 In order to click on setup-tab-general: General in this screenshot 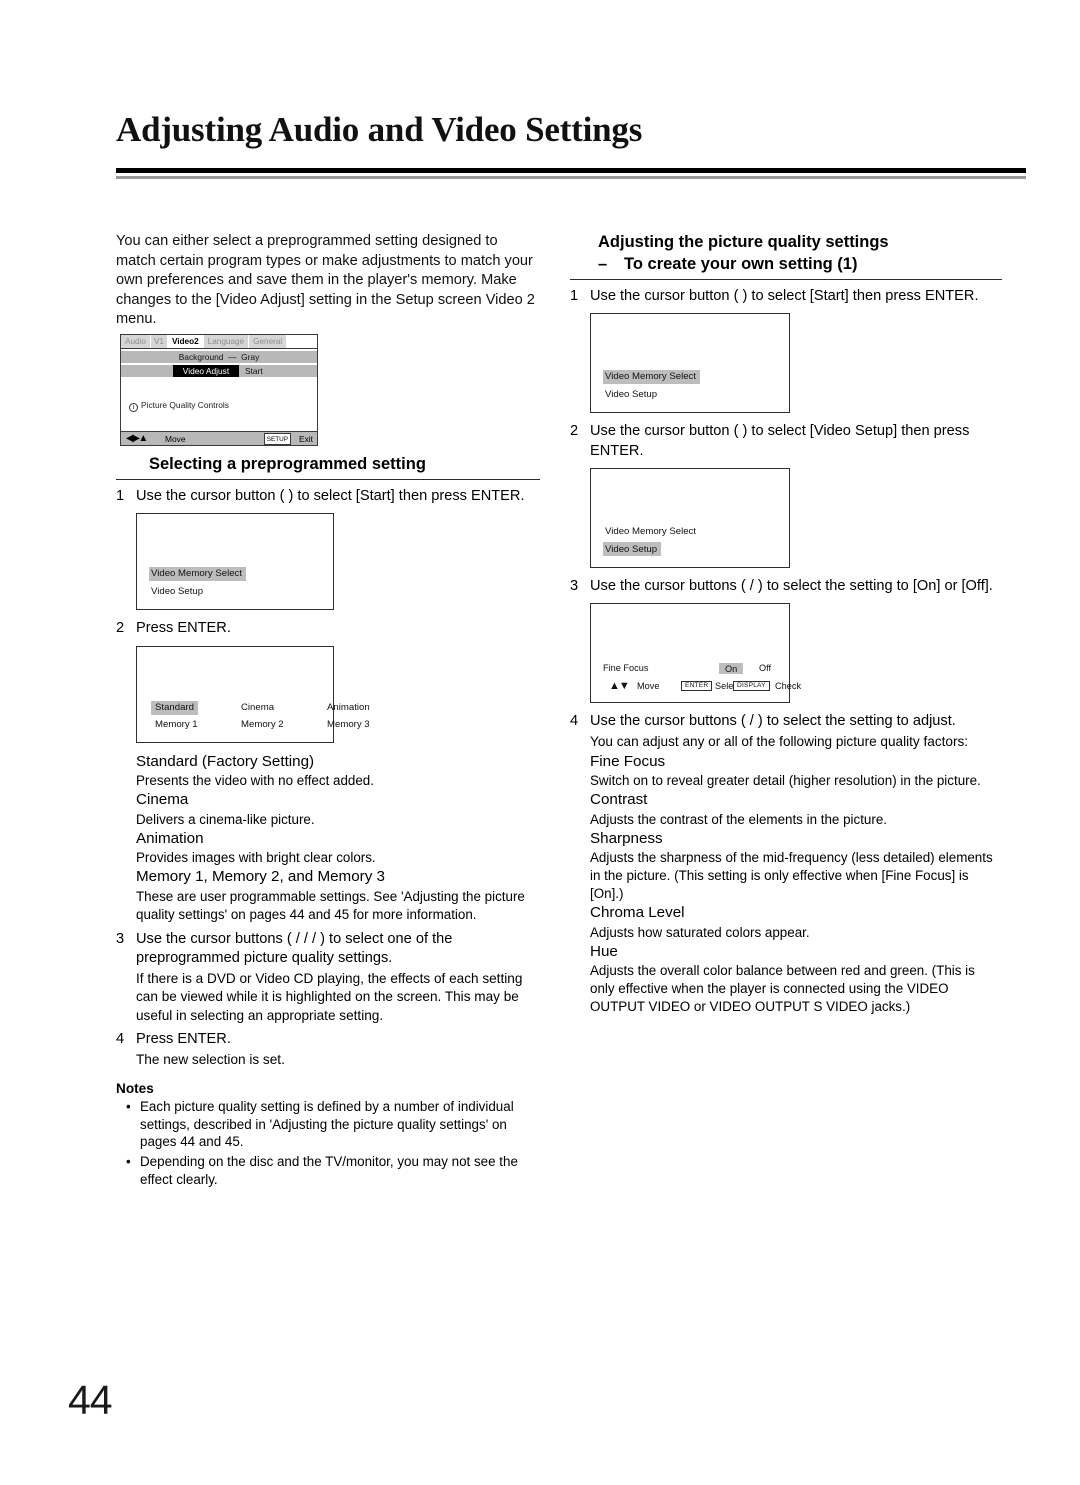, I will do `click(268, 341)`.